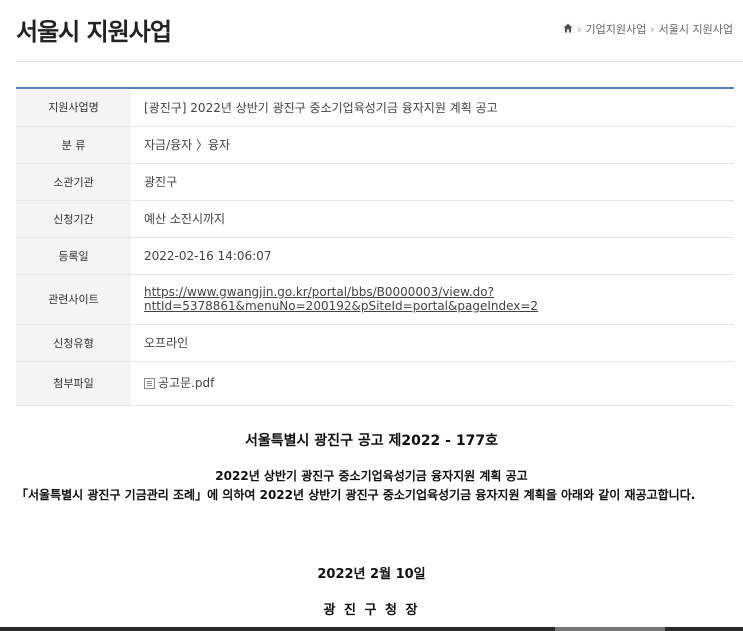  I want to click on breadcrumb-item: 기업지원사업, so click(616, 29).